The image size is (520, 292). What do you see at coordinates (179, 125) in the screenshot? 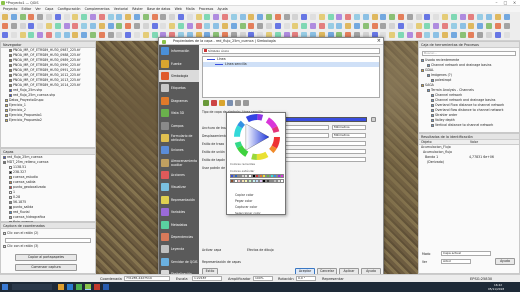
I see `dialog-tab-6: Campos` at bounding box center [179, 125].